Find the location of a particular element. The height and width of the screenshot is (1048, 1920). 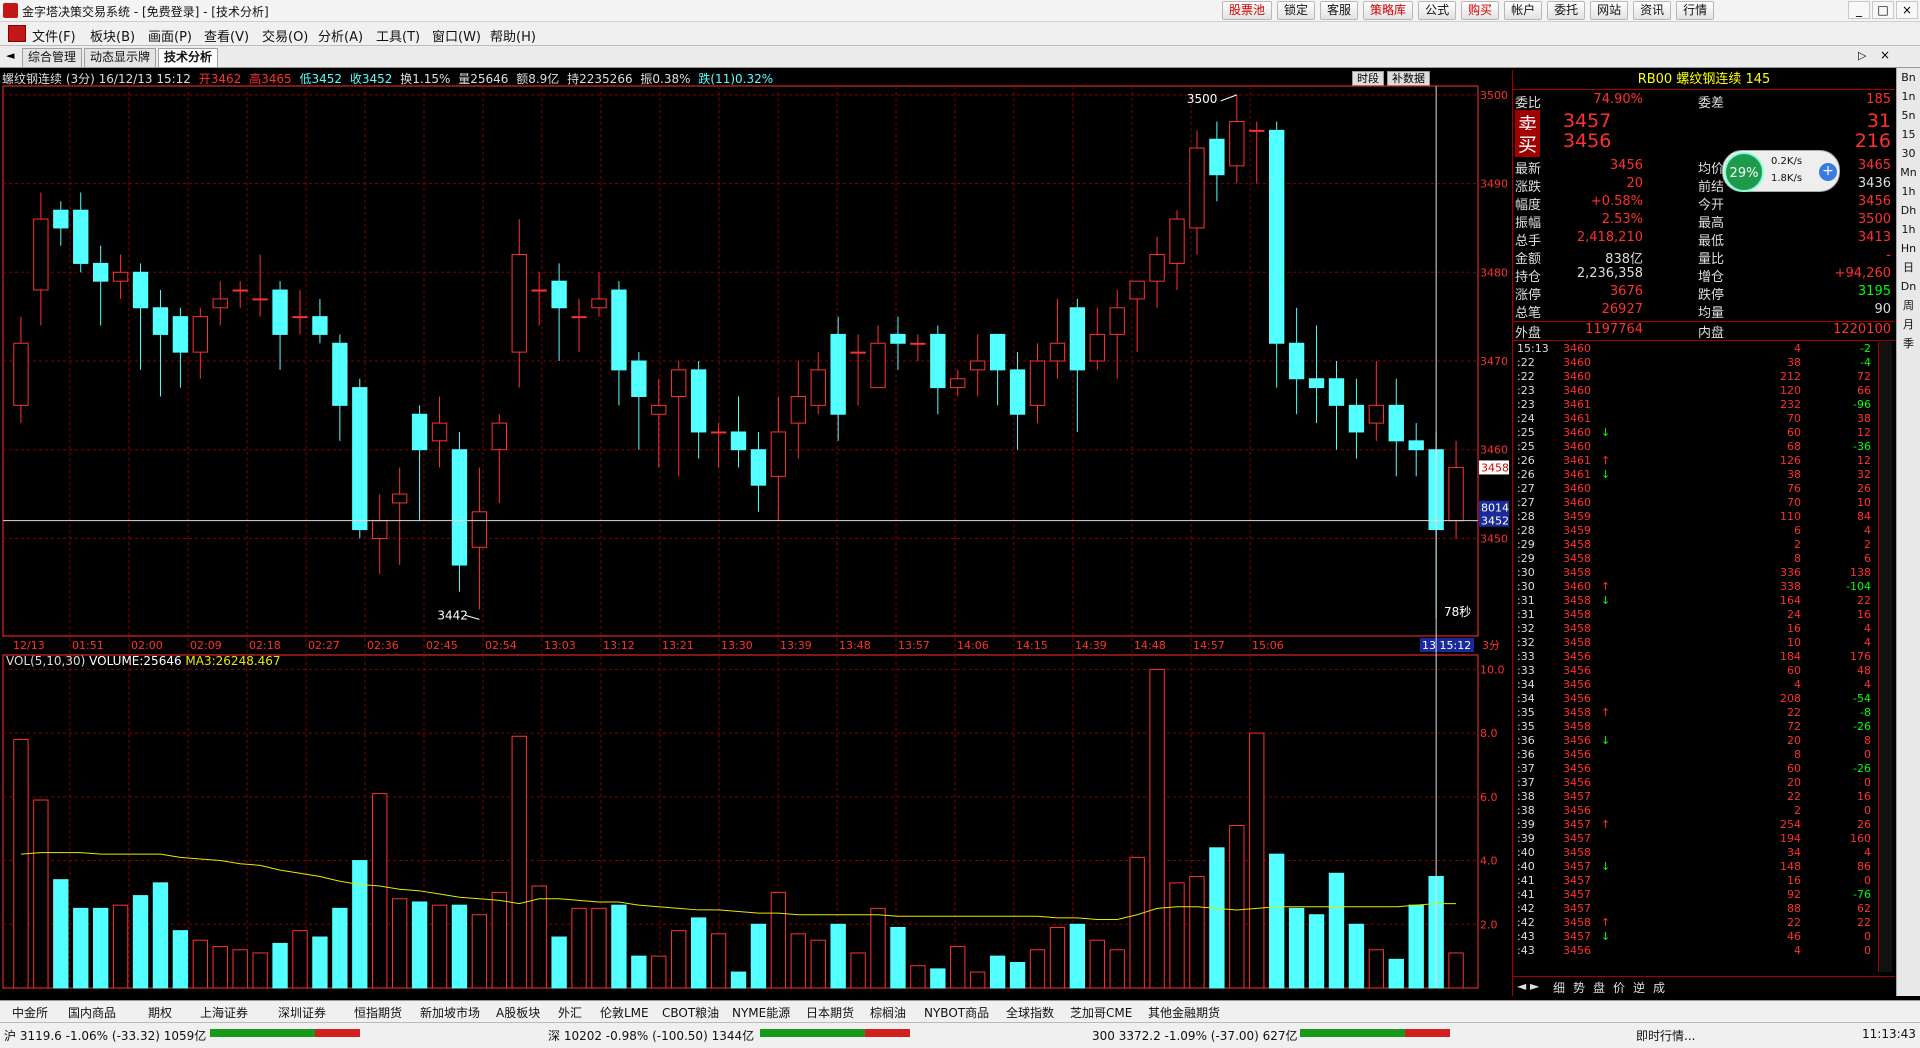

top-button-7: 委托 is located at coordinates (1566, 10).